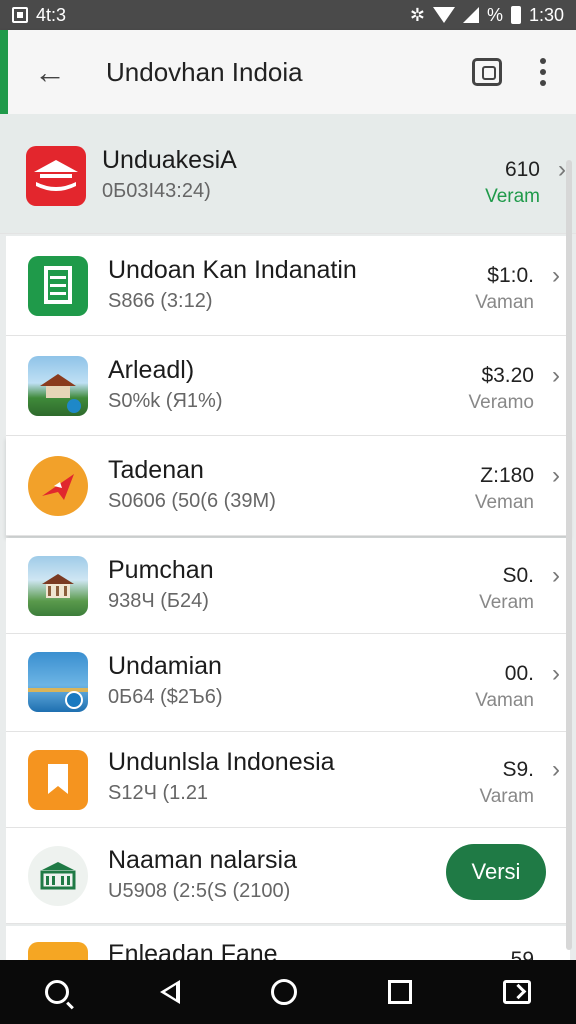 The image size is (576, 1024). What do you see at coordinates (470, 15) in the screenshot?
I see `signal-icon` at bounding box center [470, 15].